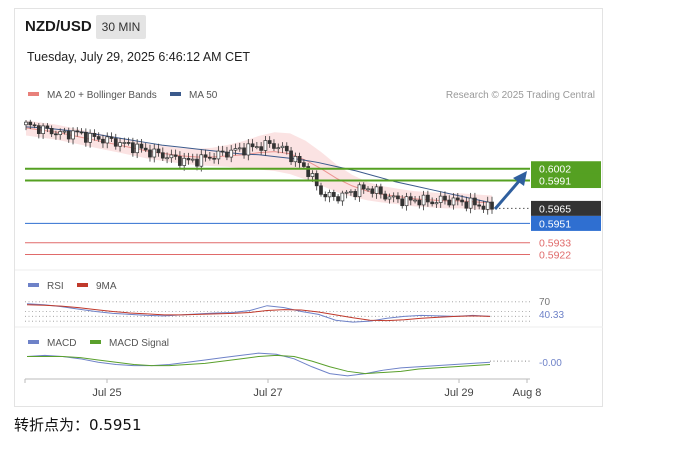  I want to click on pivot-note: 转折点为：0.5951, so click(78, 425).